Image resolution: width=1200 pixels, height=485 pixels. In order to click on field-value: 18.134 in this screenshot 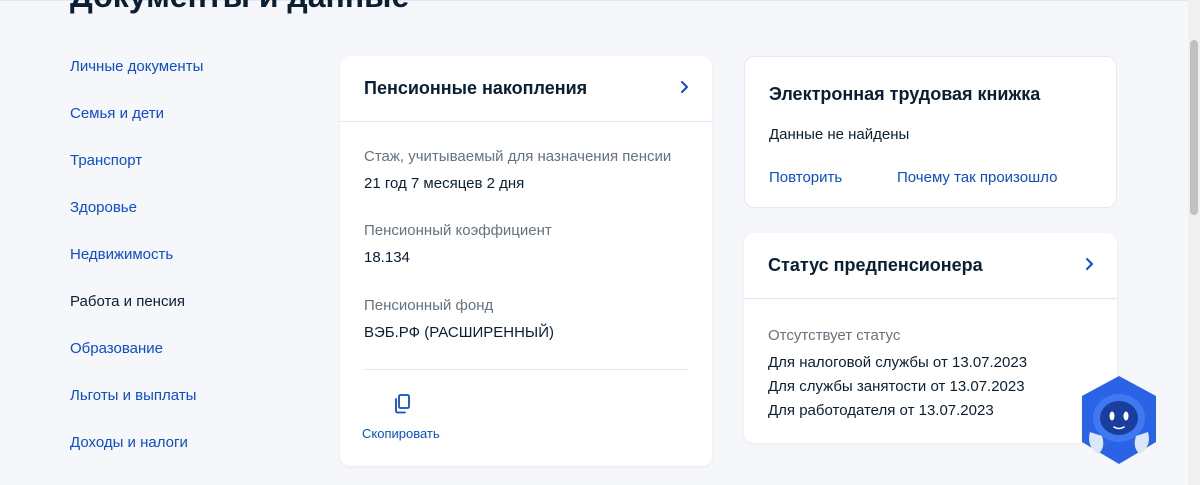, I will do `click(387, 257)`.